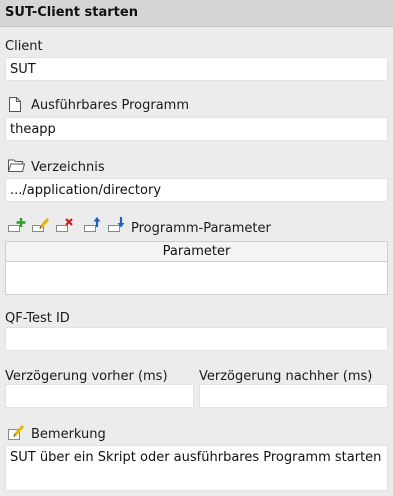 This screenshot has width=393, height=496. I want to click on delete-icon, so click(65, 224).